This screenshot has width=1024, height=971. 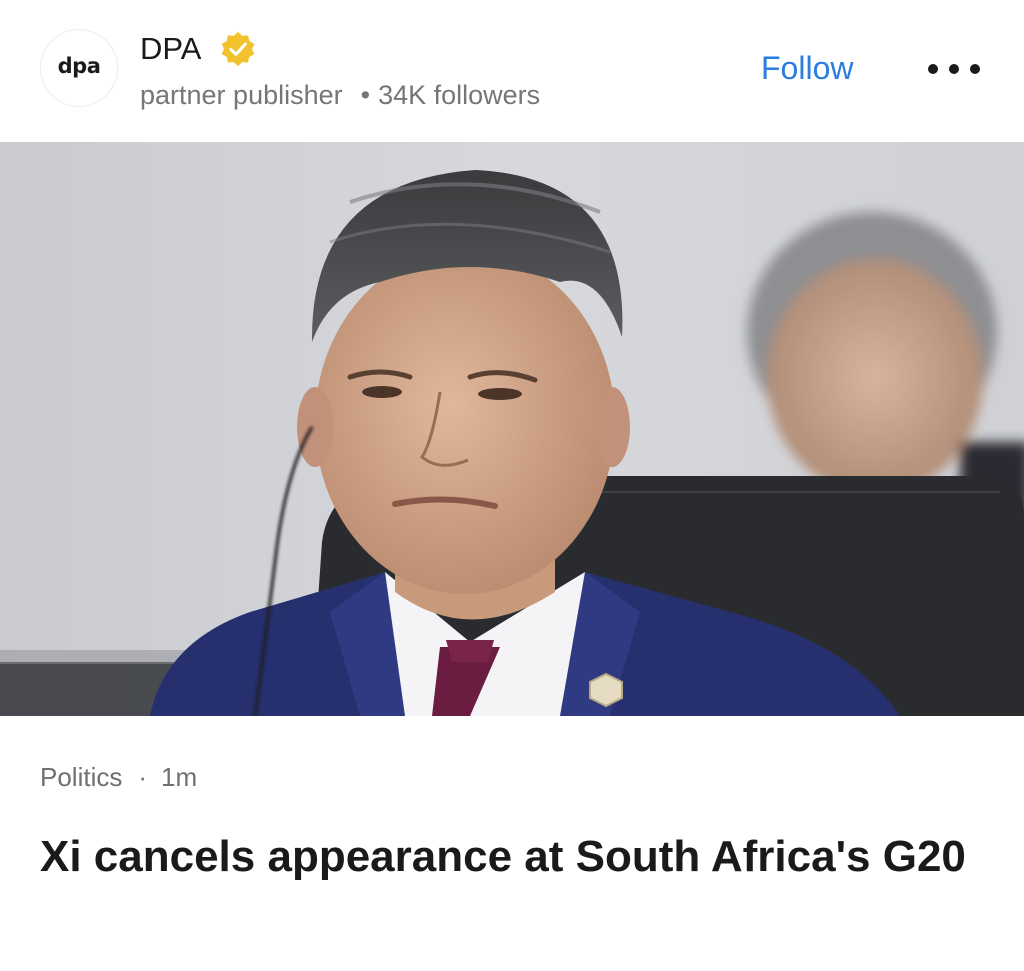 I want to click on article-time: 1m, so click(x=179, y=777).